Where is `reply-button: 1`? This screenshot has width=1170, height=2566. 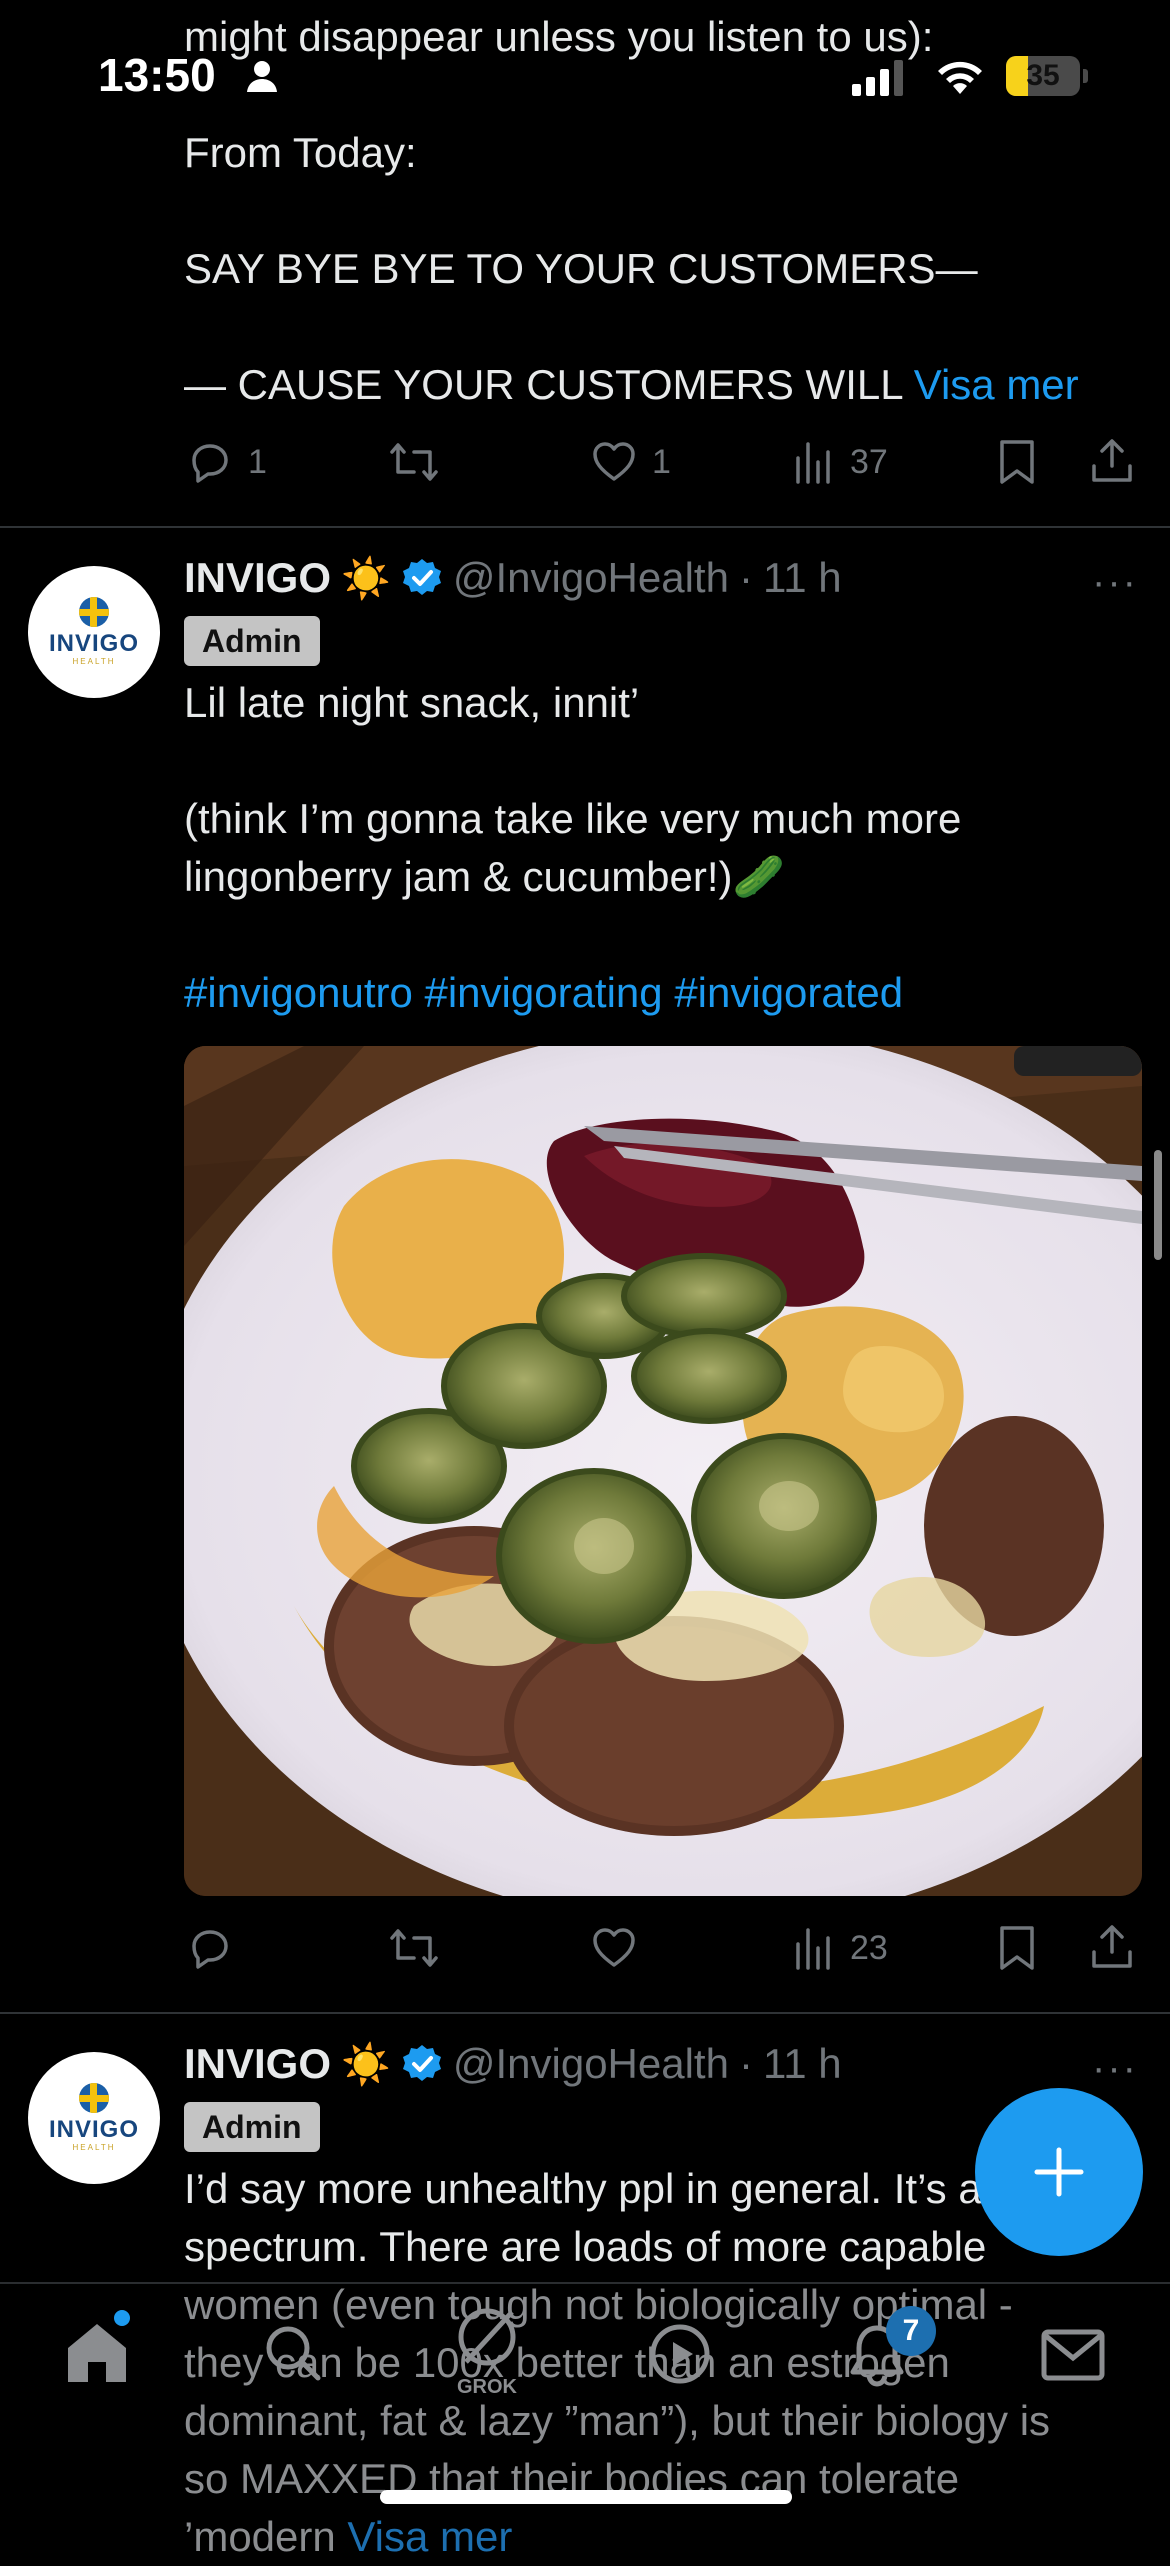 reply-button: 1 is located at coordinates (226, 462).